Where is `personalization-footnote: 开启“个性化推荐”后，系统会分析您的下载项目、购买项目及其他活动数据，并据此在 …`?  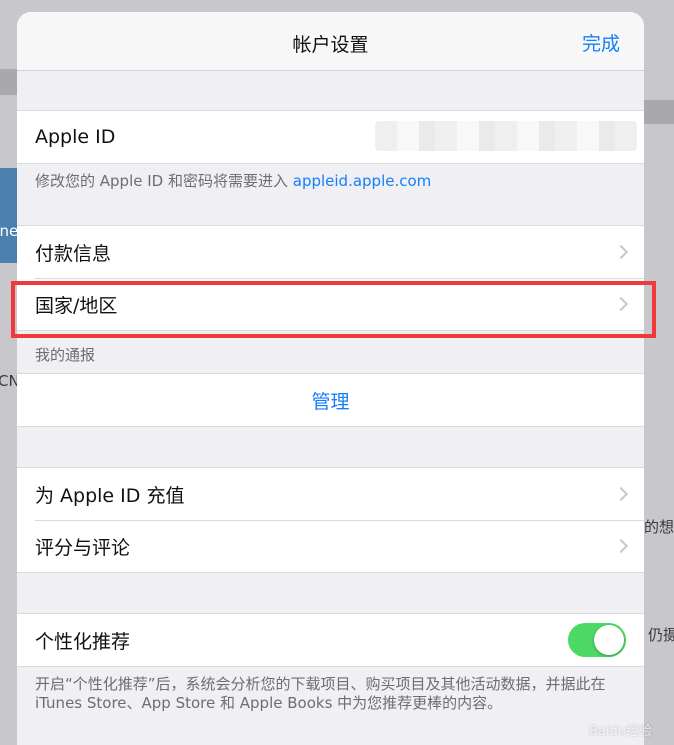
personalization-footnote: 开启“个性化推荐”后，系统会分析您的下载项目、购买项目及其他活动数据，并据此在 … is located at coordinates (320, 693).